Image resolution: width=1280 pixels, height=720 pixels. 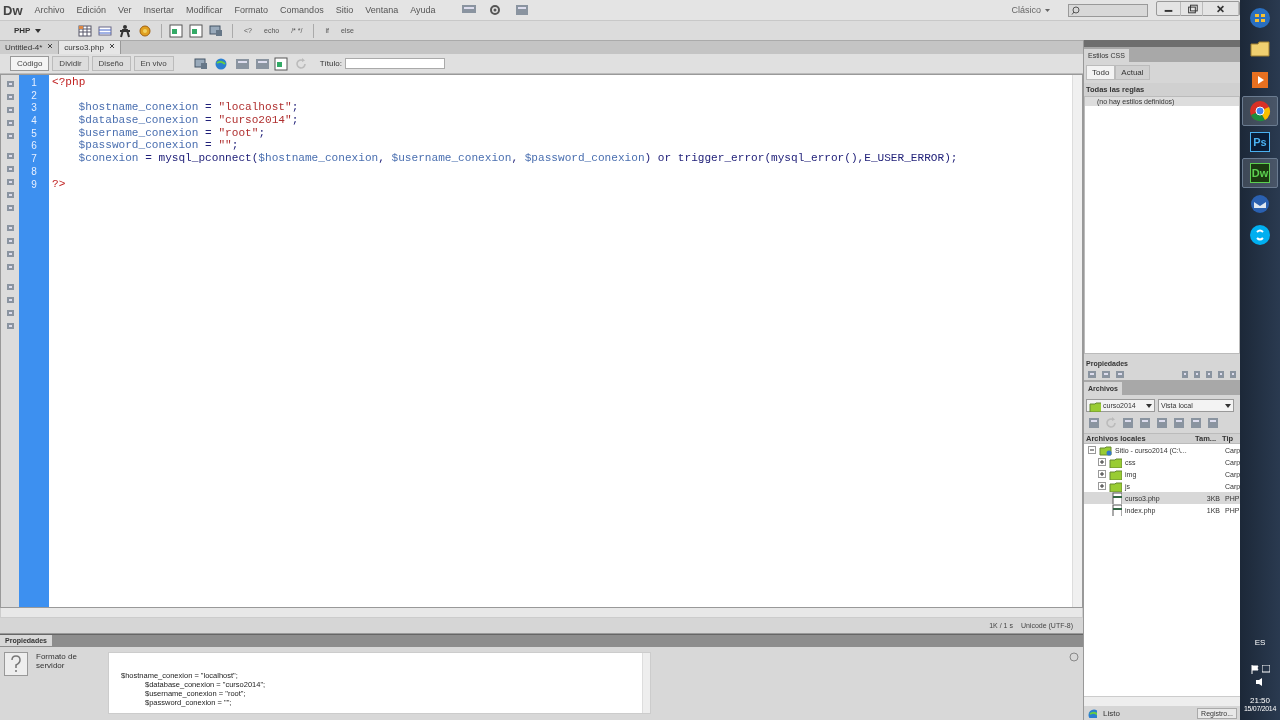 What do you see at coordinates (251, 10) in the screenshot?
I see `menu-item: Formato` at bounding box center [251, 10].